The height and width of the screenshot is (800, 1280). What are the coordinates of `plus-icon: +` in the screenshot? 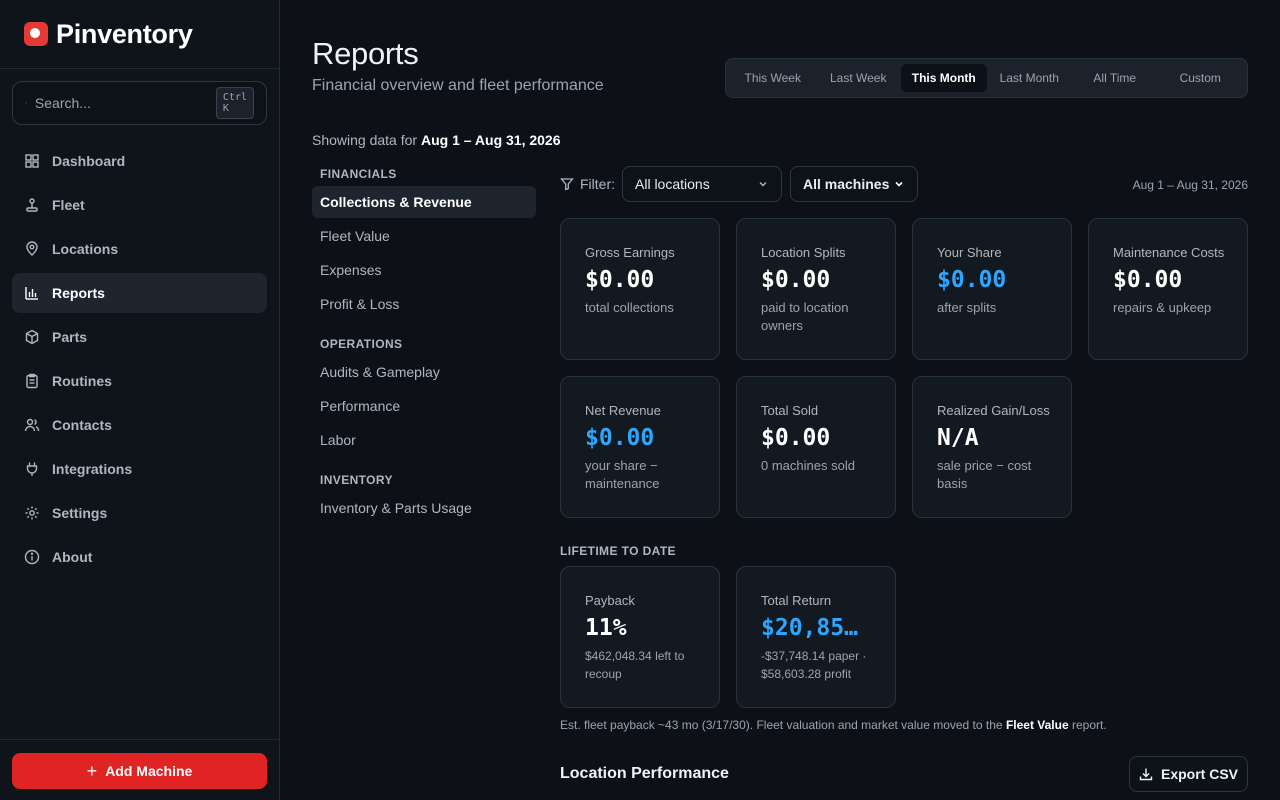 It's located at (92, 771).